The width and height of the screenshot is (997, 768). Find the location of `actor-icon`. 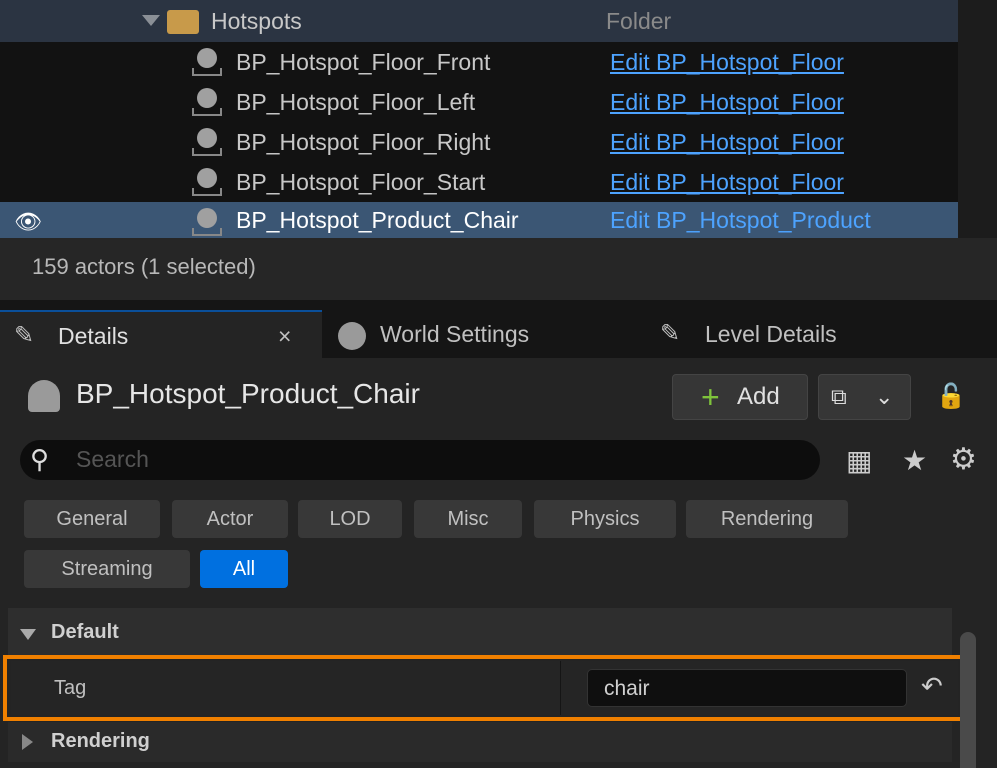

actor-icon is located at coordinates (44, 396).